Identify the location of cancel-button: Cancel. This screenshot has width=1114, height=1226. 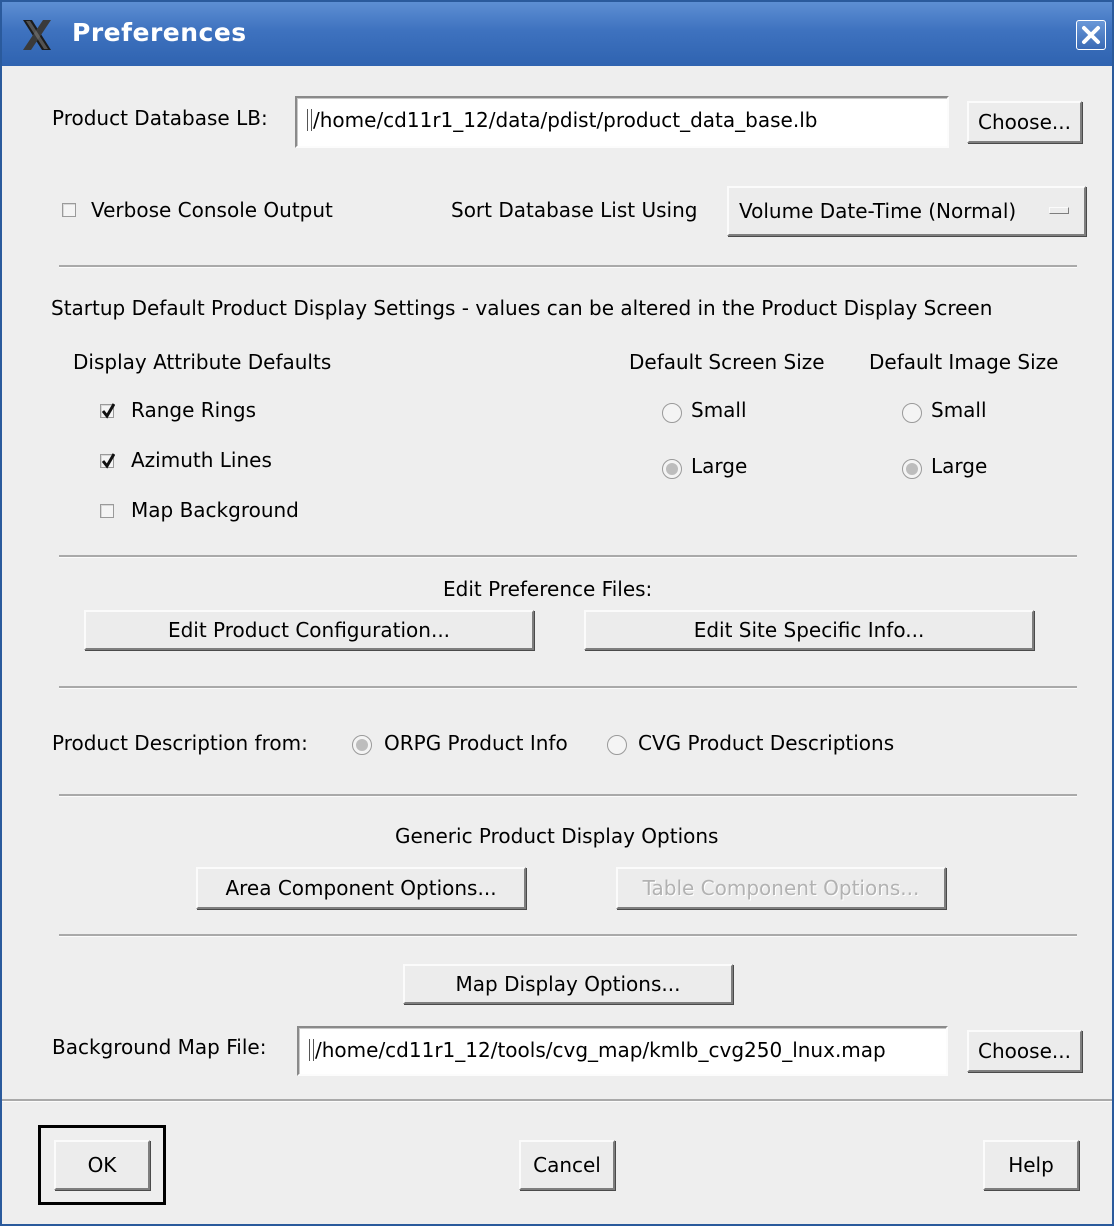
(567, 1165).